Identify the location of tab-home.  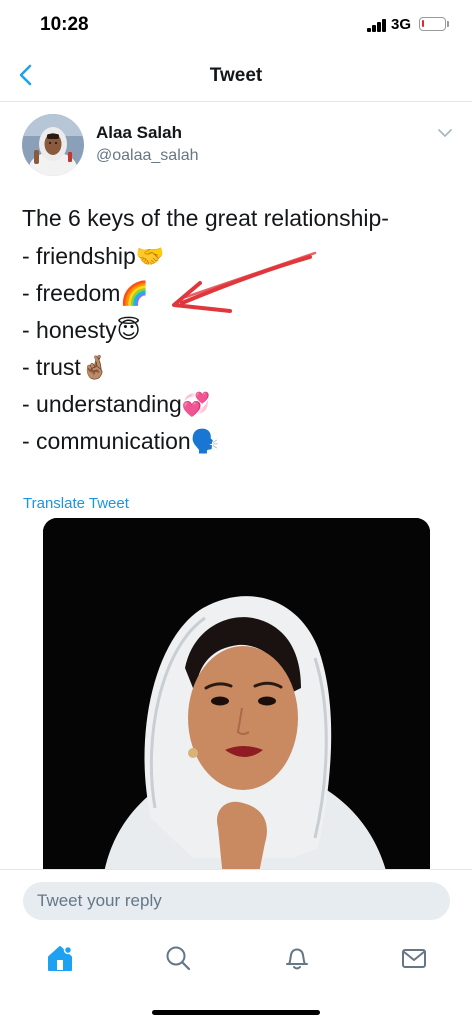
(60, 958).